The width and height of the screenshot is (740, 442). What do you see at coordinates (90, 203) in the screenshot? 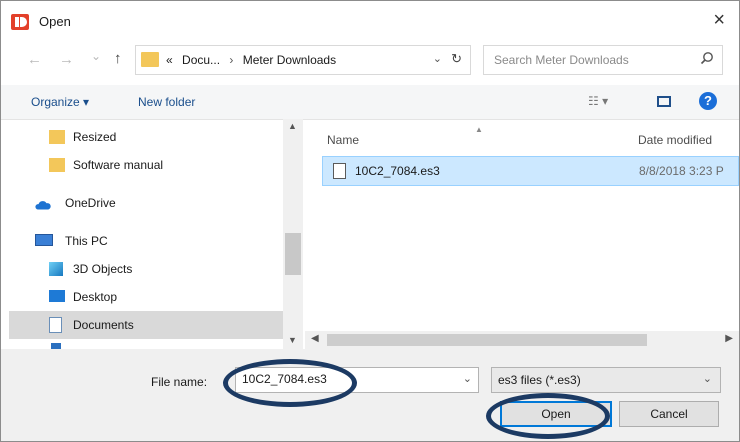
I see `sidebar-item-label: OneDrive` at bounding box center [90, 203].